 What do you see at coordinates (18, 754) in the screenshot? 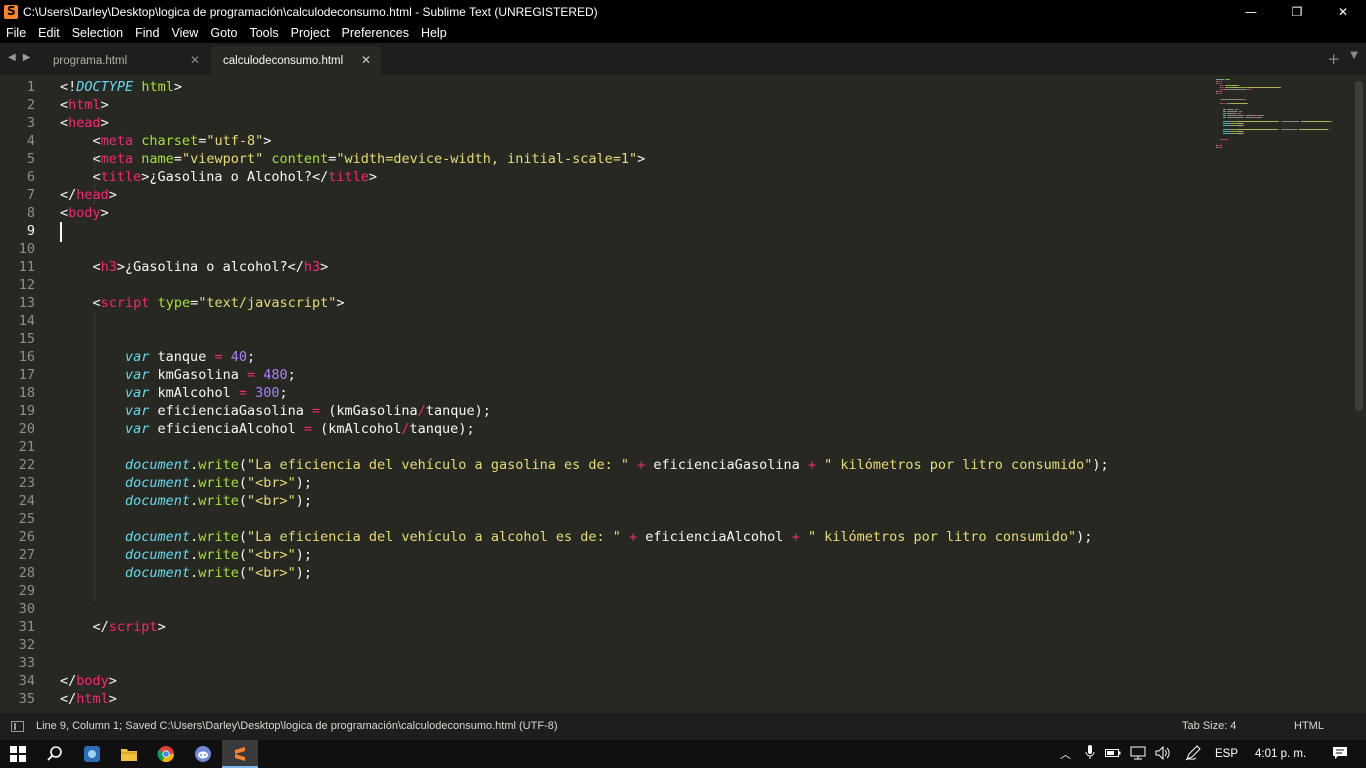
I see `windows-start-icon` at bounding box center [18, 754].